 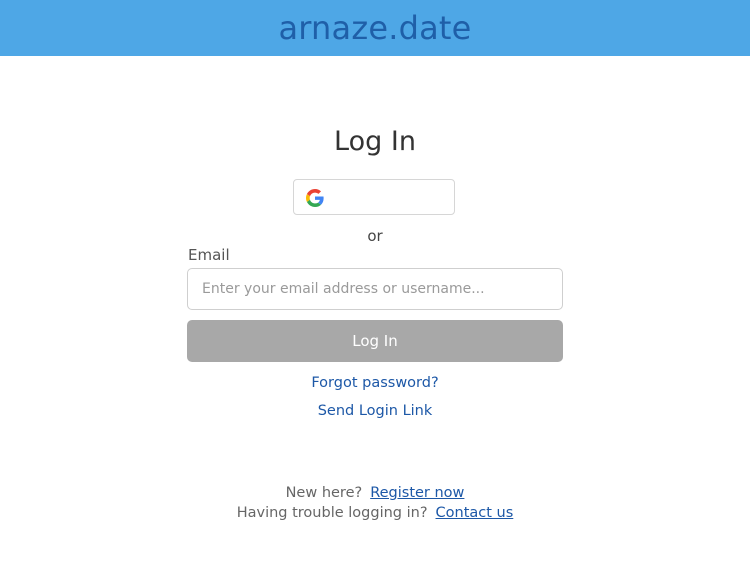 I want to click on register-link: Register now, so click(x=417, y=493).